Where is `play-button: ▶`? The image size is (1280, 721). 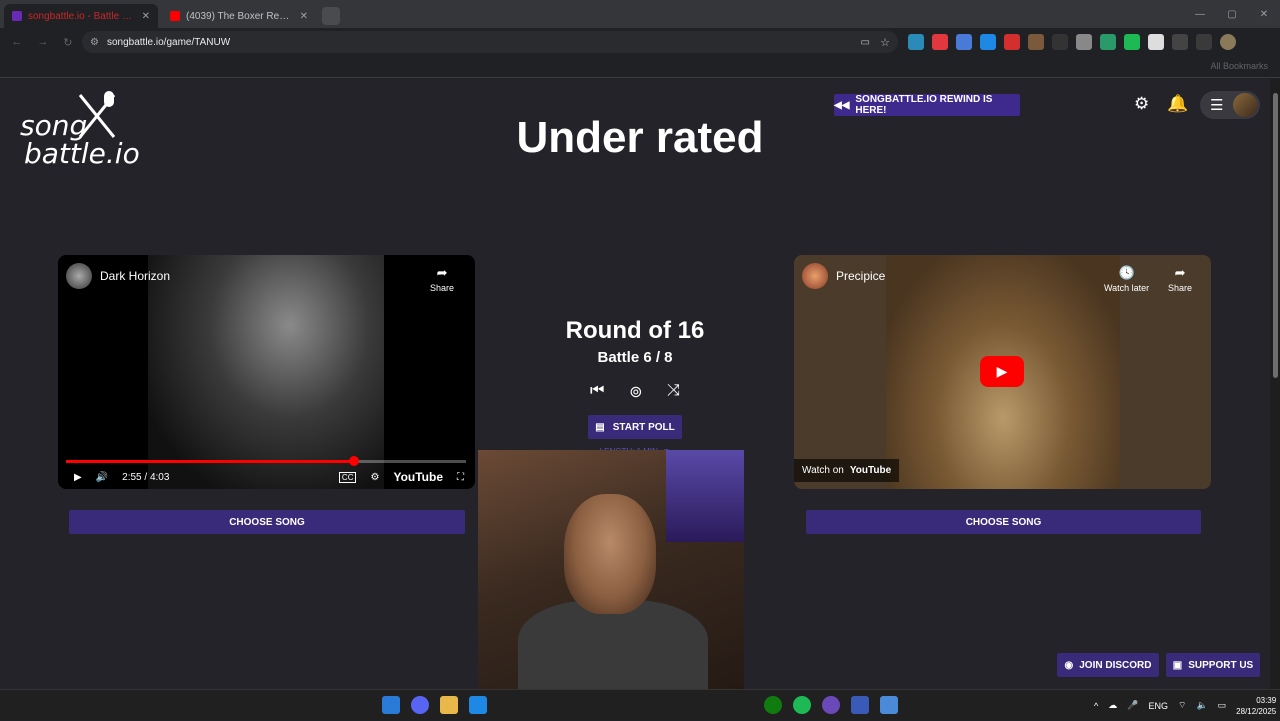 play-button: ▶ is located at coordinates (1002, 371).